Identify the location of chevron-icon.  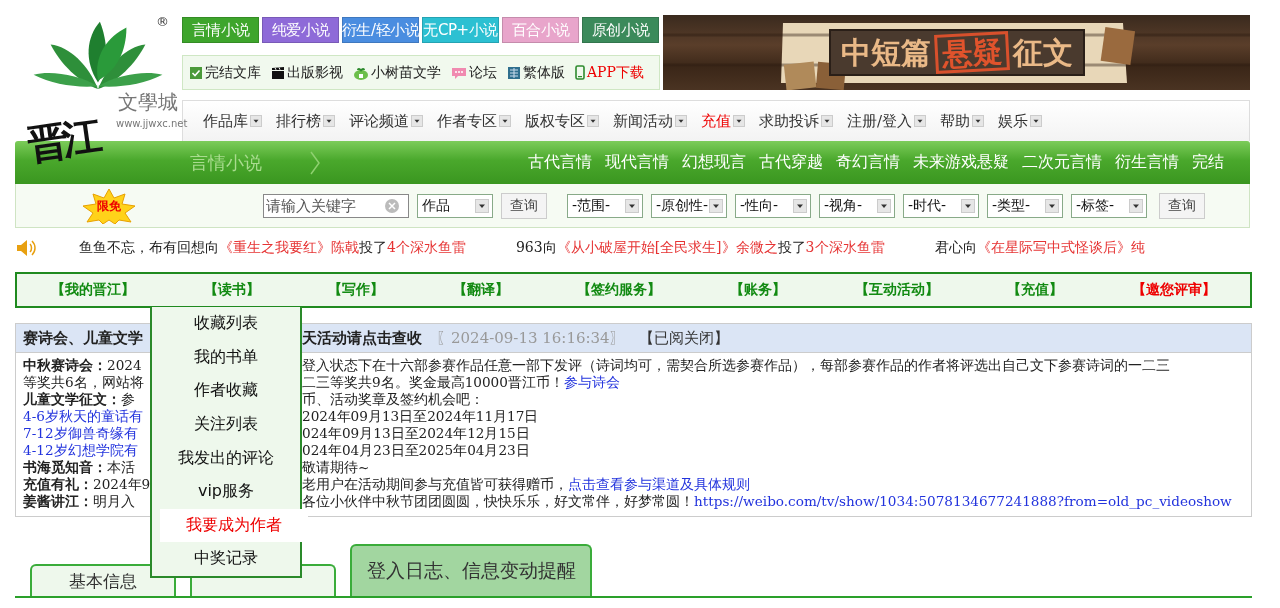
(315, 162).